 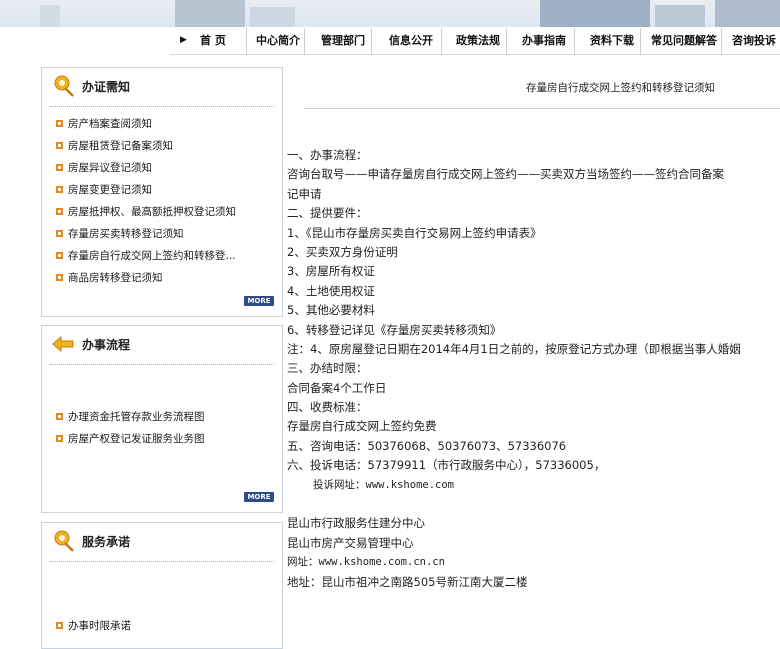 I want to click on article-line: 咨询台取号——申请存量房自行成交网上签约——买卖双方当场签约——签约合同备案, so click(x=505, y=174).